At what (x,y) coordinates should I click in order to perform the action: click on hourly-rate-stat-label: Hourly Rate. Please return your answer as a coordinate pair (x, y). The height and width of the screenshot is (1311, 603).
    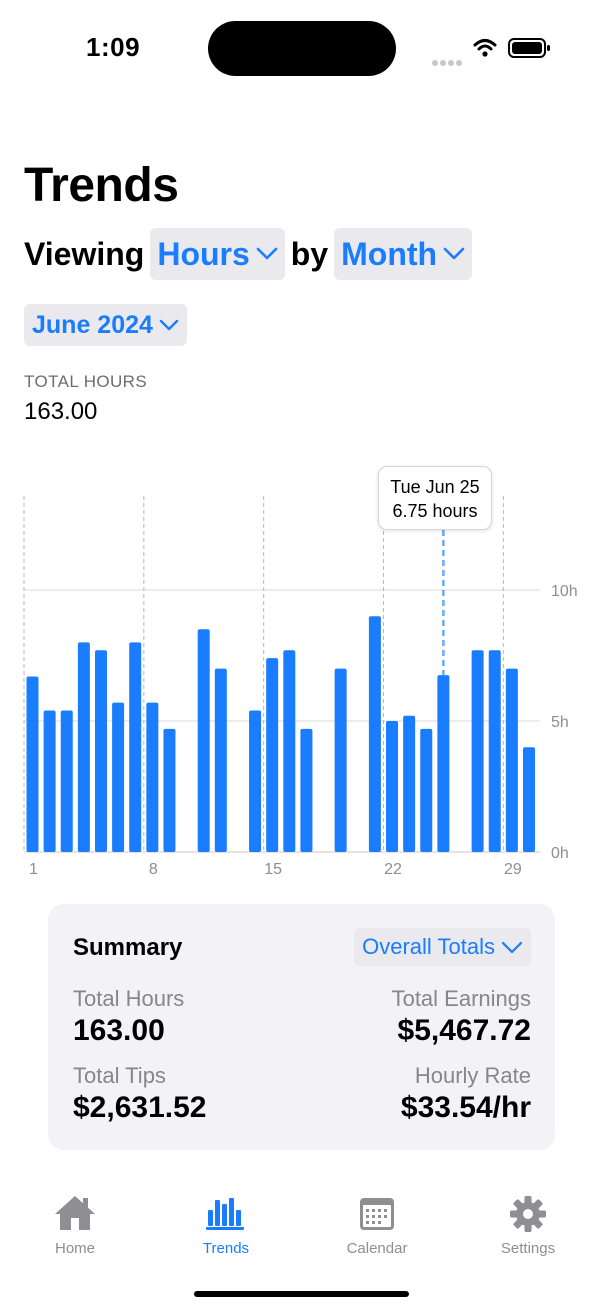
    Looking at the image, I should click on (472, 1075).